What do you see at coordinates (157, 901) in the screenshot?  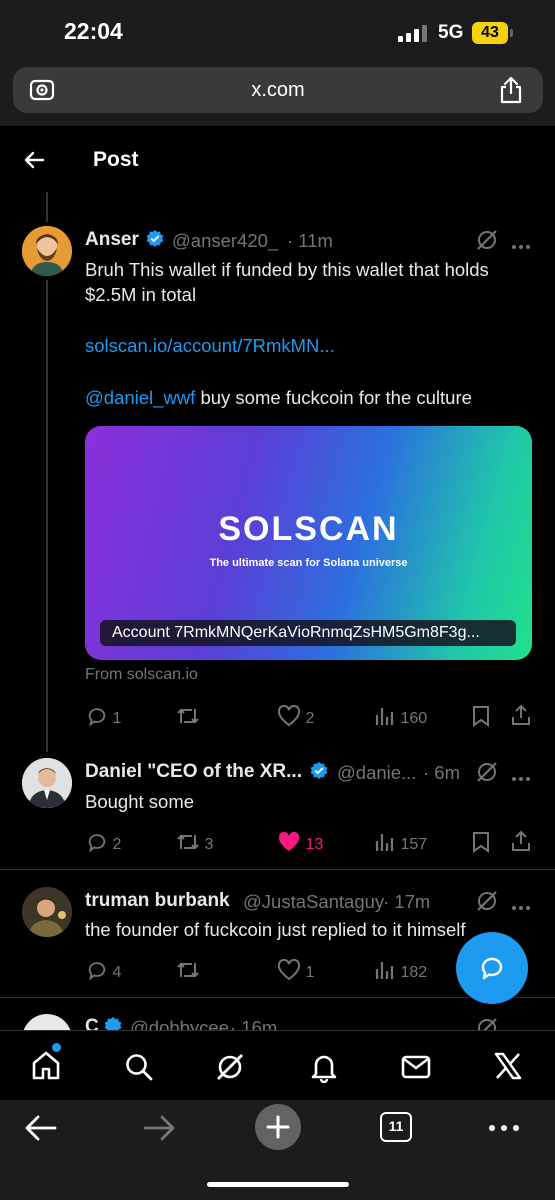 I see `author-name: truman burbank` at bounding box center [157, 901].